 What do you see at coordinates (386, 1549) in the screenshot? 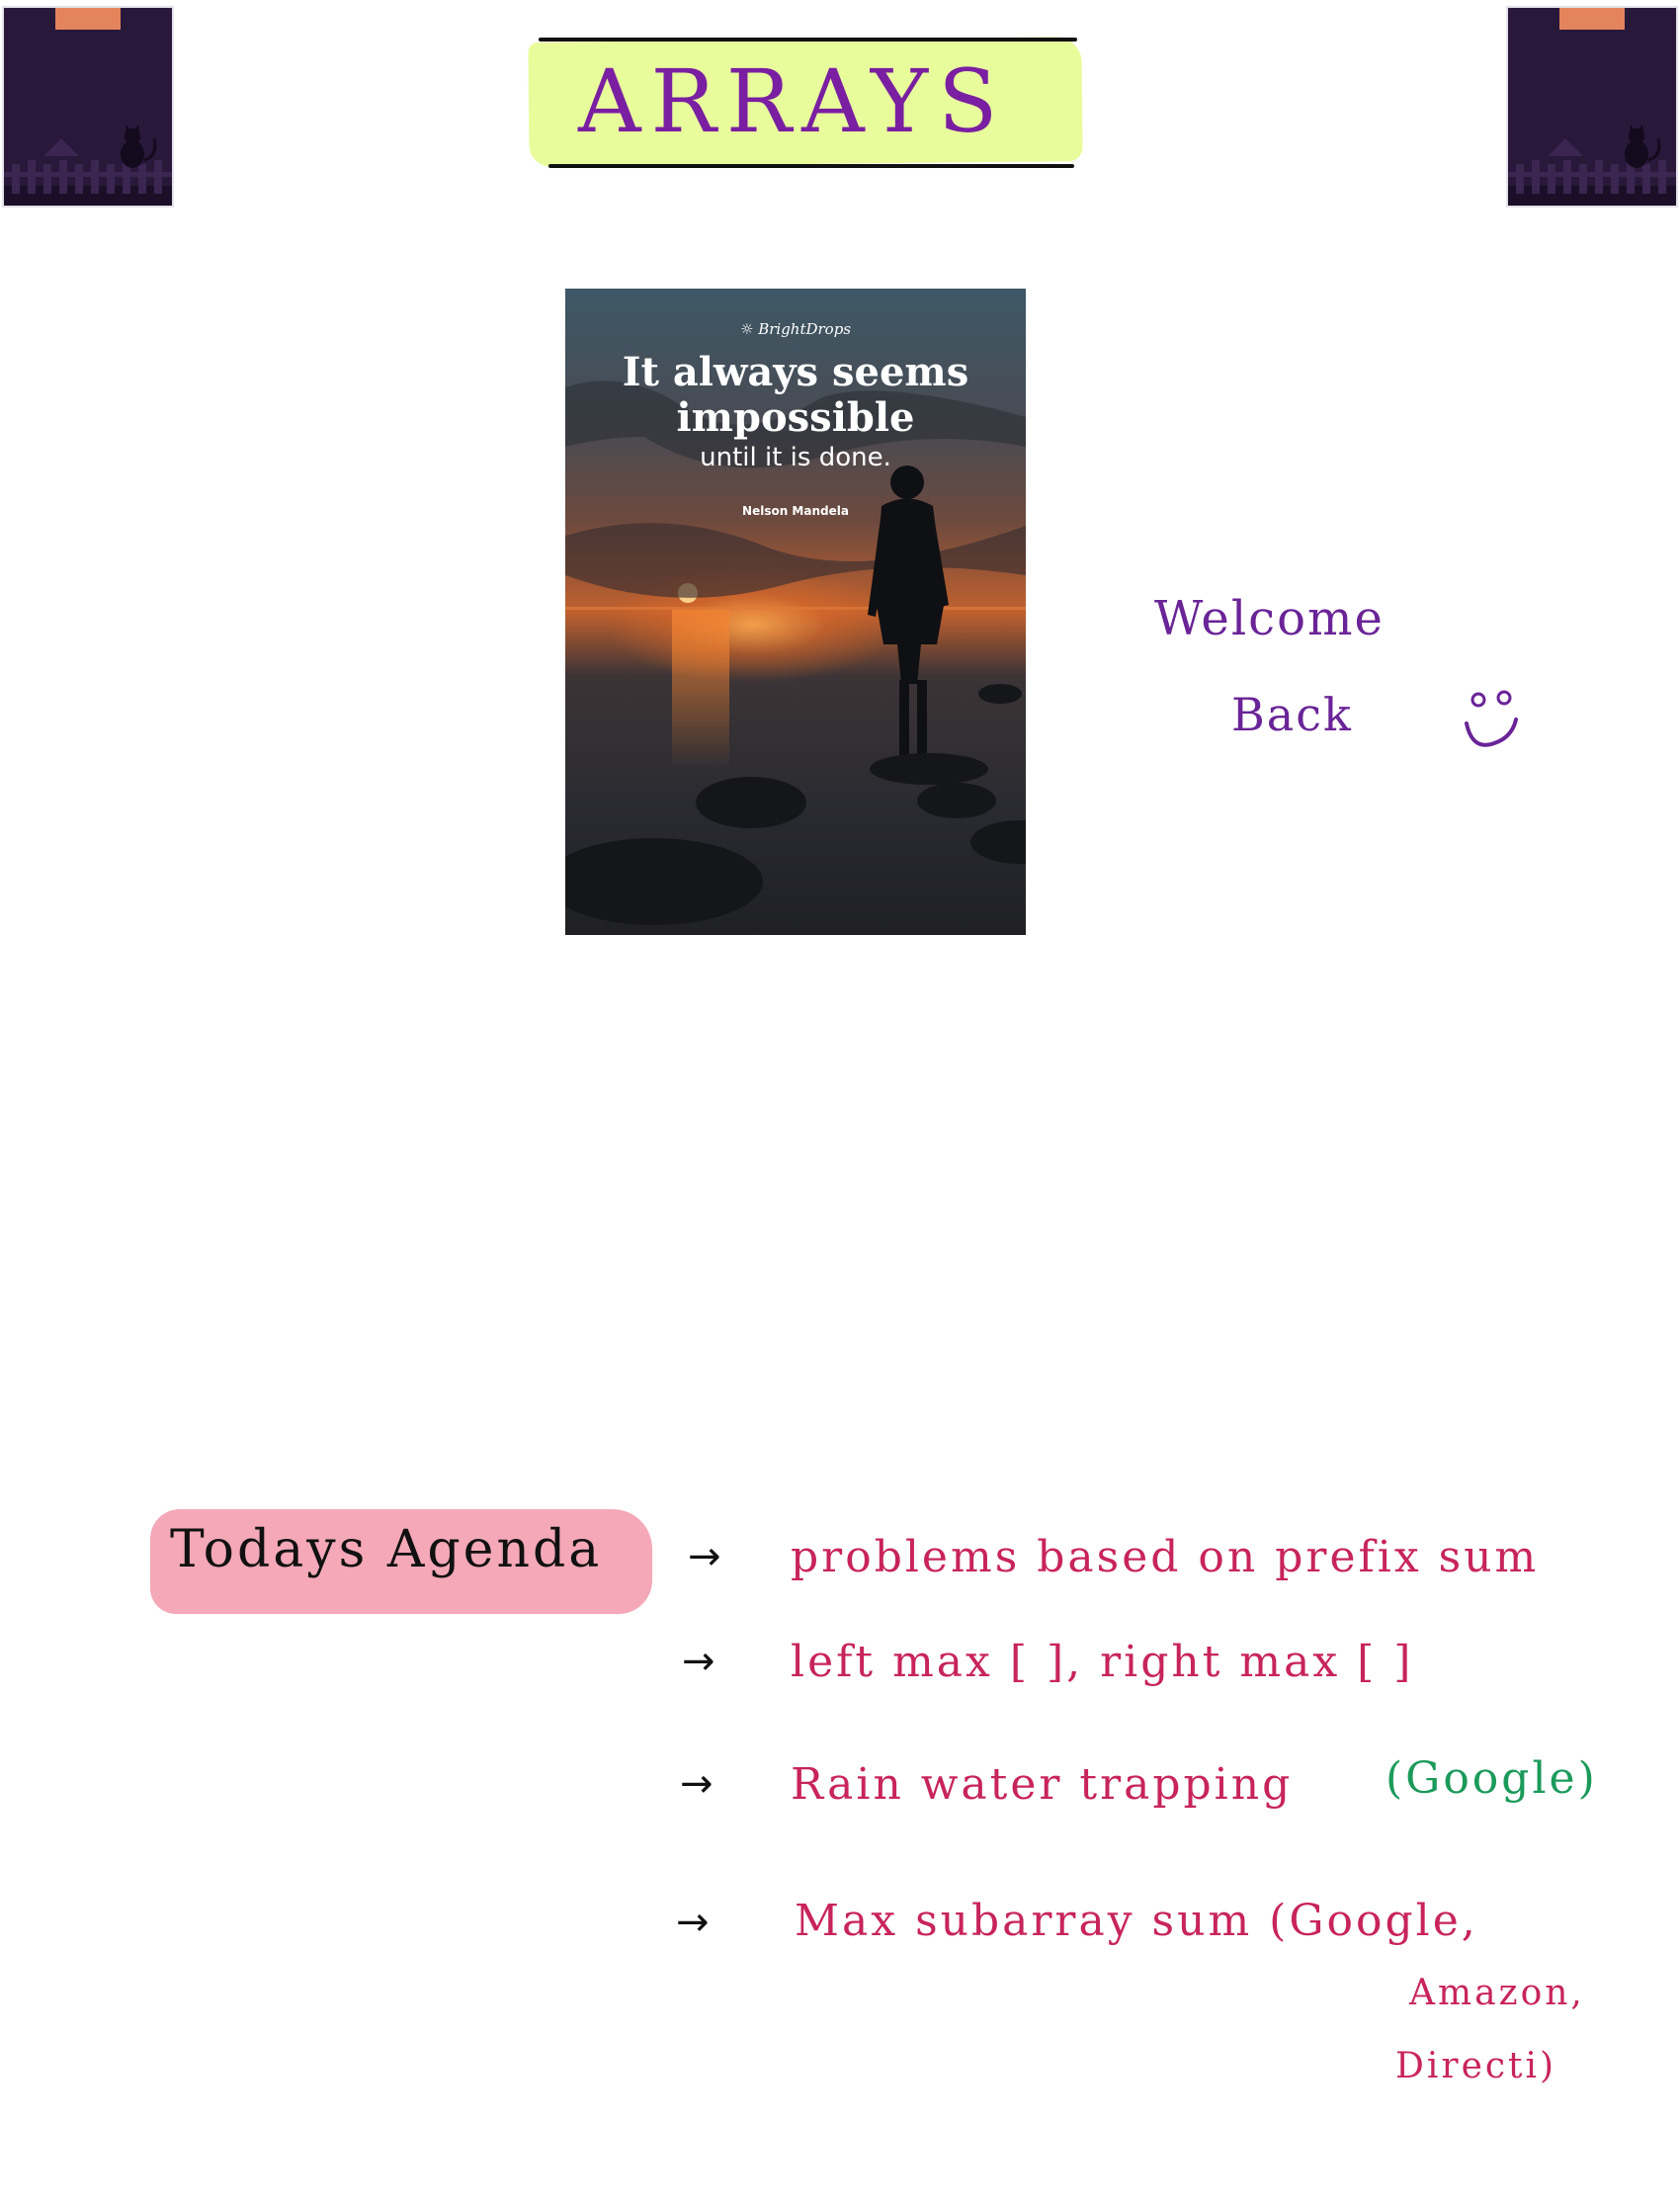
I see `agenda-title: Todays Agenda` at bounding box center [386, 1549].